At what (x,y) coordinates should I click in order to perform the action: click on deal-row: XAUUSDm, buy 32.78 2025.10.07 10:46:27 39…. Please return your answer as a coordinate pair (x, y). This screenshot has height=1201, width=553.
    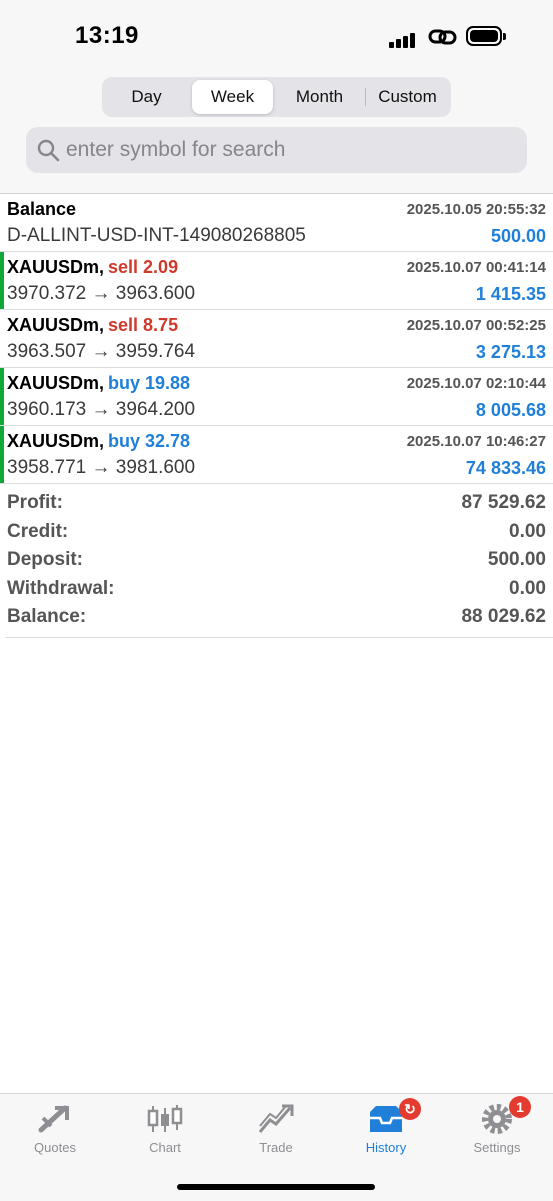
    Looking at the image, I should click on (276, 455).